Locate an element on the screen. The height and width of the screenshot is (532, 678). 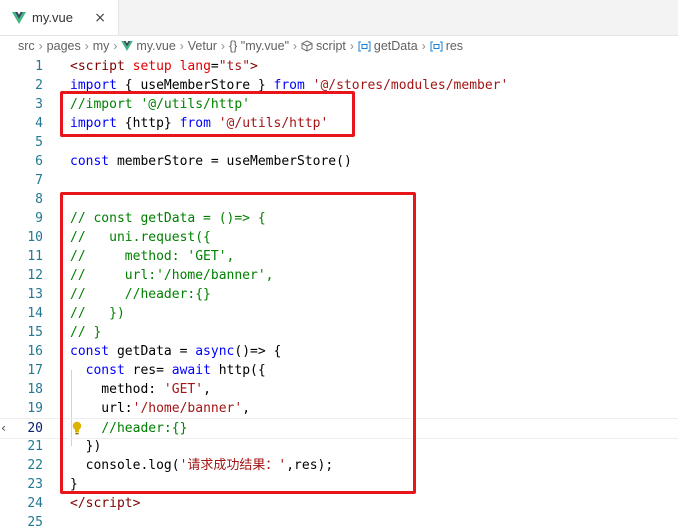
tab-filename: my.vue is located at coordinates (52, 17).